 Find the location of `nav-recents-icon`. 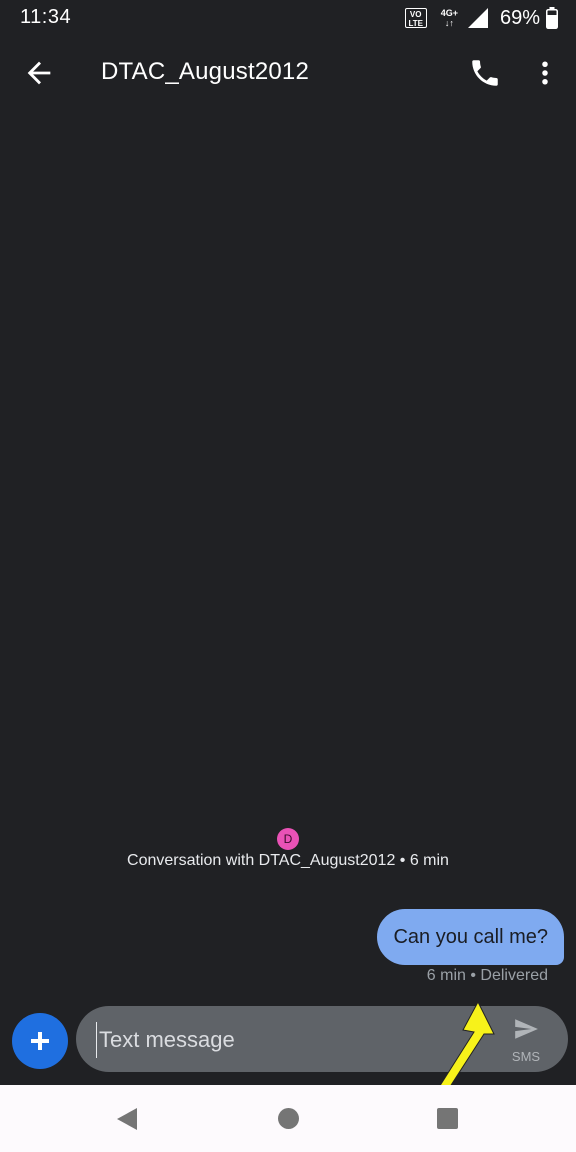

nav-recents-icon is located at coordinates (447, 1118).